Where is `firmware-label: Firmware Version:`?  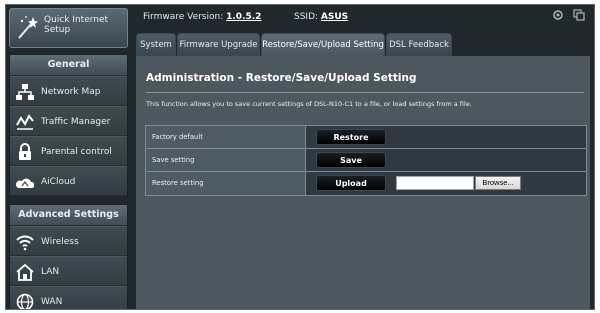 firmware-label: Firmware Version: is located at coordinates (183, 17).